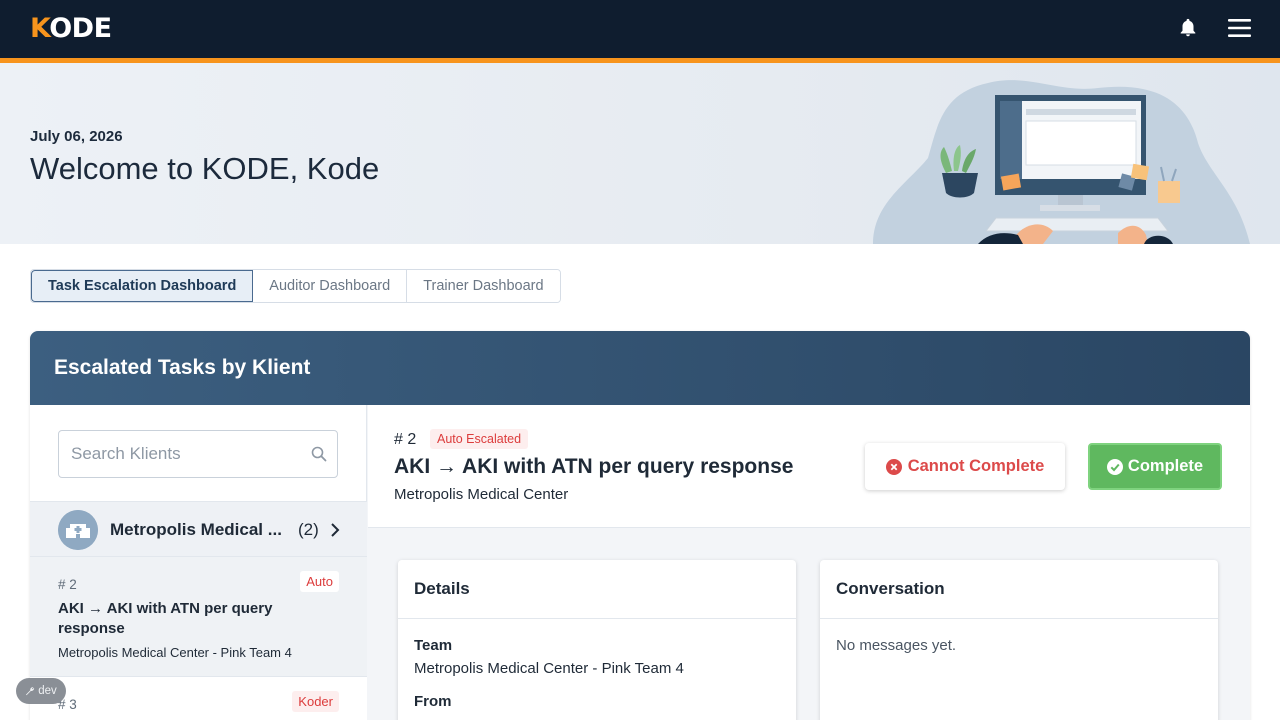  I want to click on task-list-item: # 3 Koder, so click(198, 698).